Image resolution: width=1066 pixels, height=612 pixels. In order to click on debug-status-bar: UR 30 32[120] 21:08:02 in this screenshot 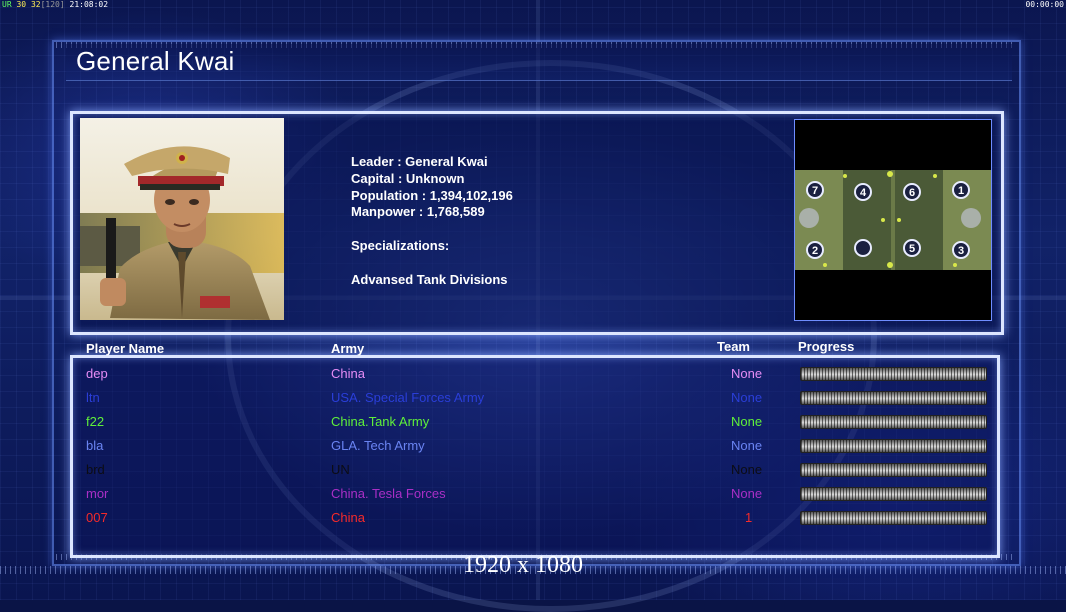, I will do `click(55, 4)`.